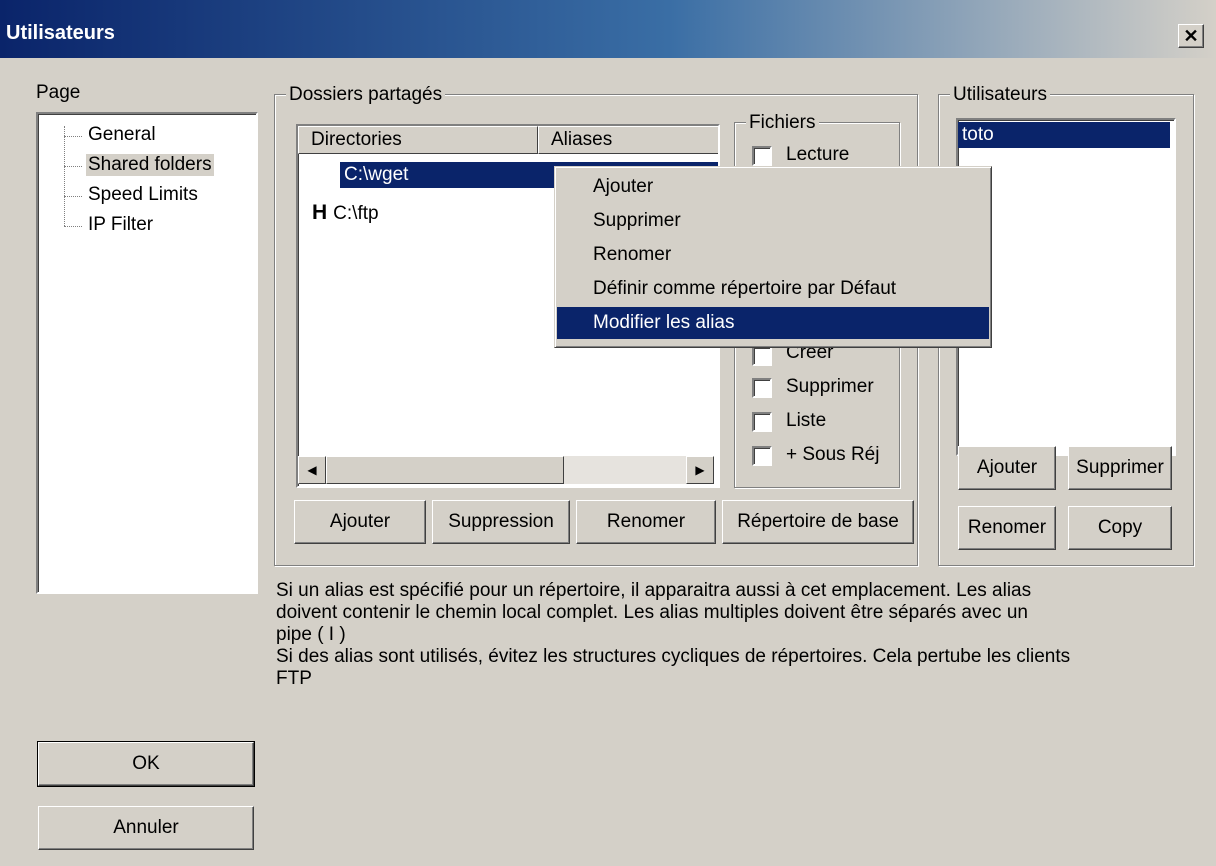 Image resolution: width=1216 pixels, height=866 pixels. Describe the element at coordinates (376, 174) in the screenshot. I see `directory-path: C:\wget` at that location.